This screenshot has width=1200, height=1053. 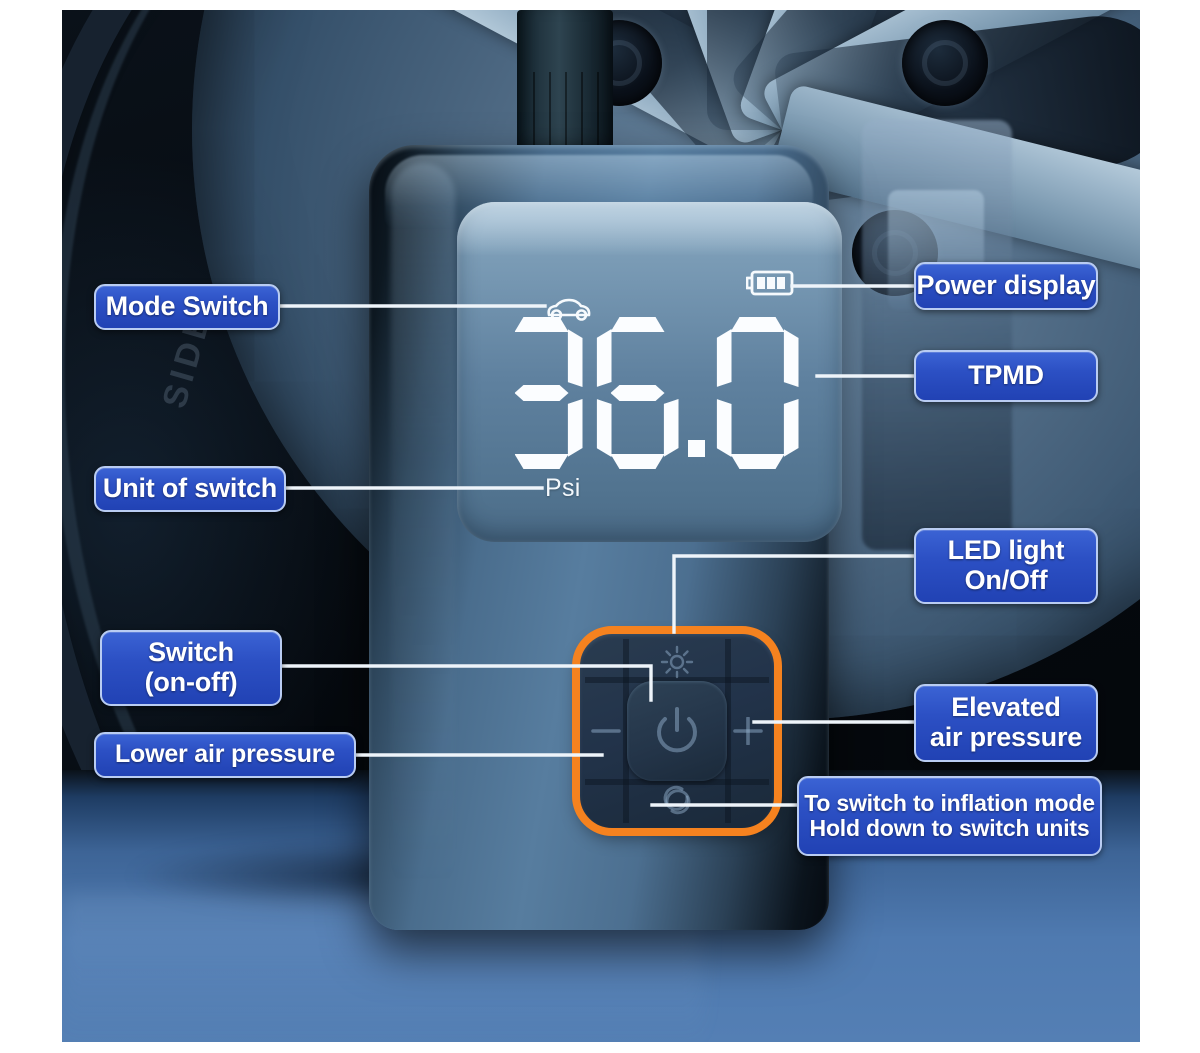 I want to click on callout-tpmd: TPMD, so click(x=1006, y=376).